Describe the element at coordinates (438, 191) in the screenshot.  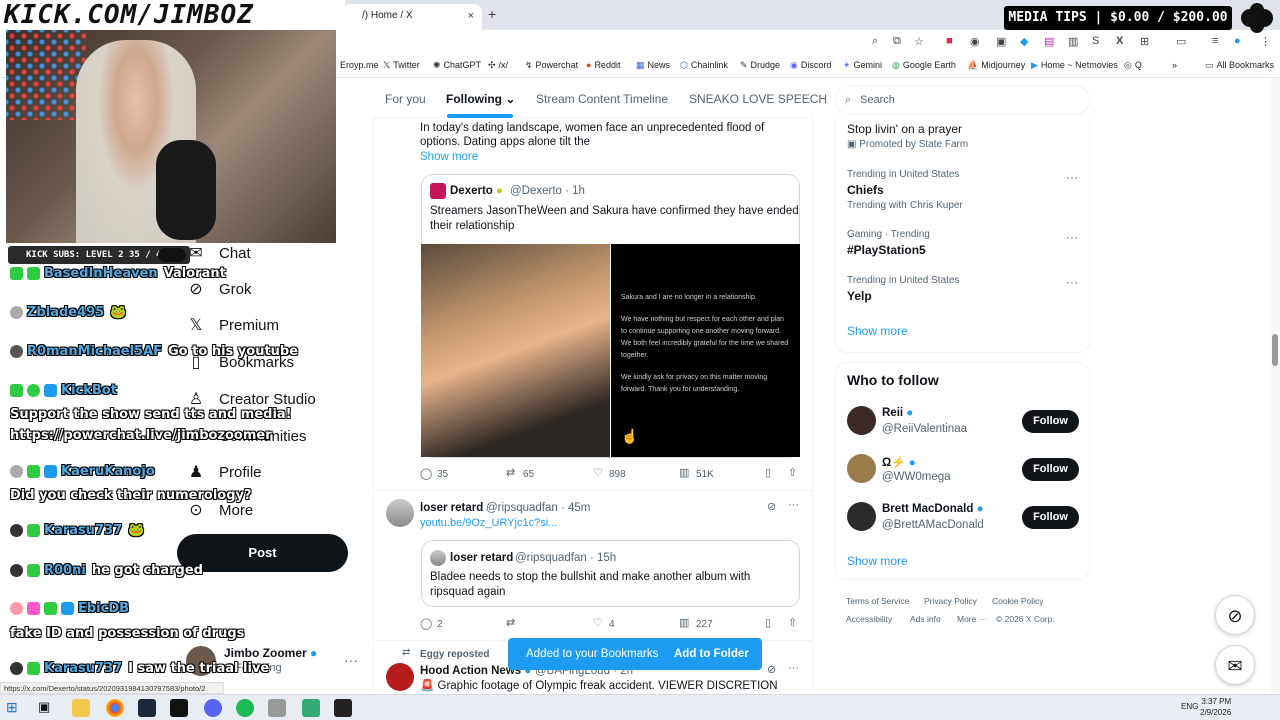
I see `dexerto-avatar` at that location.